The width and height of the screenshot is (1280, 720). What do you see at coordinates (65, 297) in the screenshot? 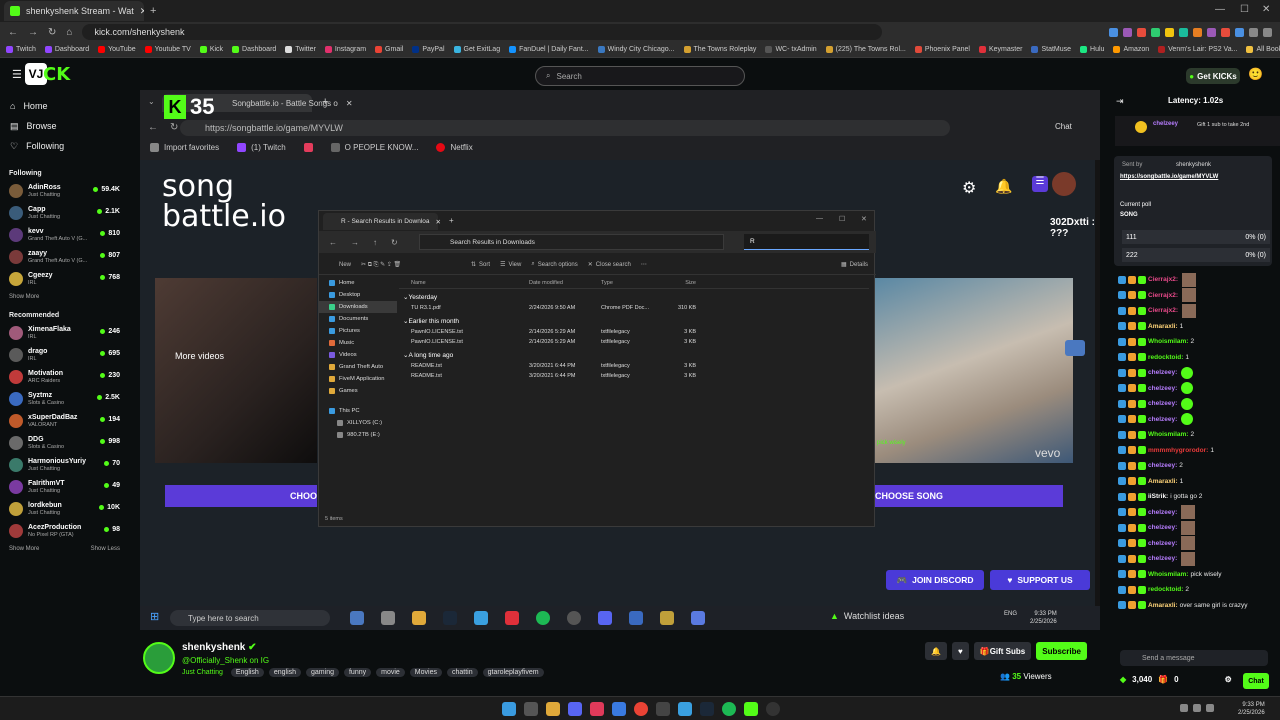
I see `show-more-following: Show More` at bounding box center [65, 297].